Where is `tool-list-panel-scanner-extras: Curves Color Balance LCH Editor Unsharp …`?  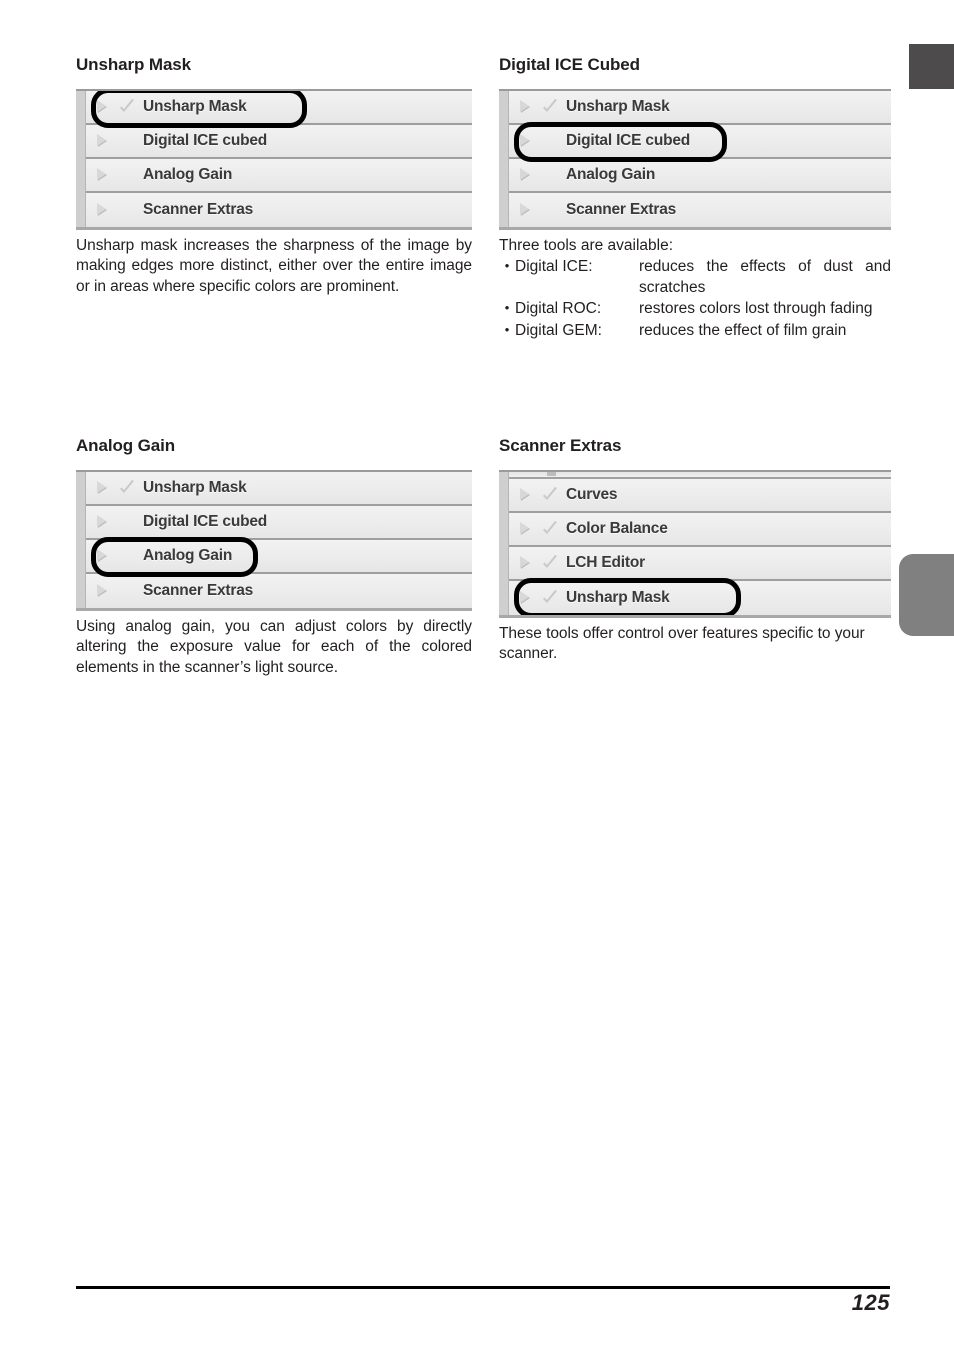 tool-list-panel-scanner-extras: Curves Color Balance LCH Editor Unsharp … is located at coordinates (695, 543).